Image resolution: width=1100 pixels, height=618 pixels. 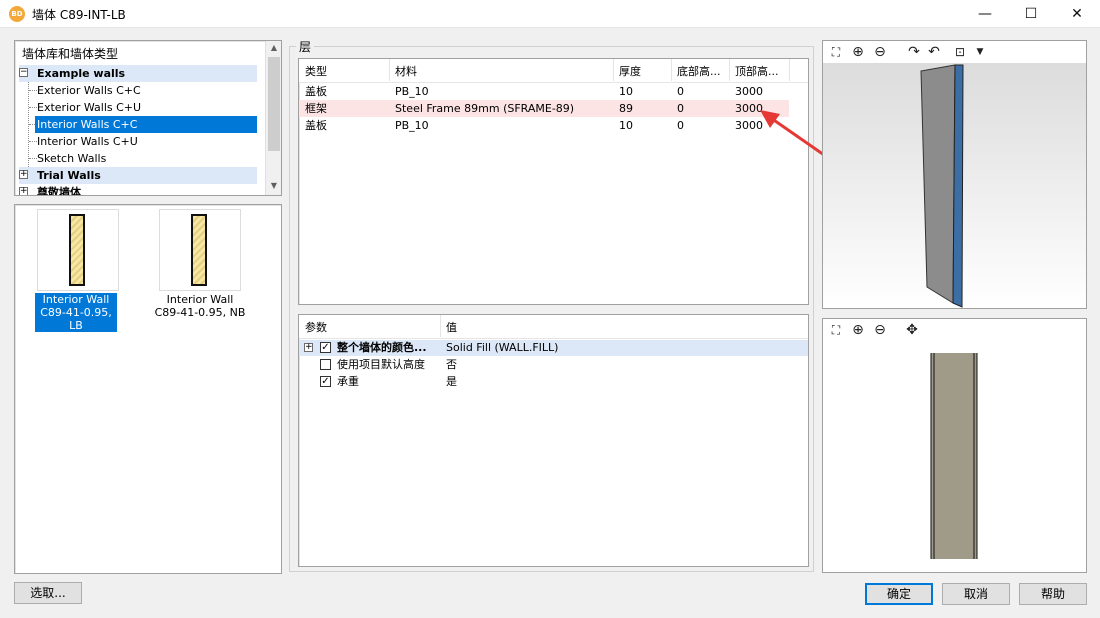 I want to click on scroll-down-icon: ▼, so click(x=274, y=185).